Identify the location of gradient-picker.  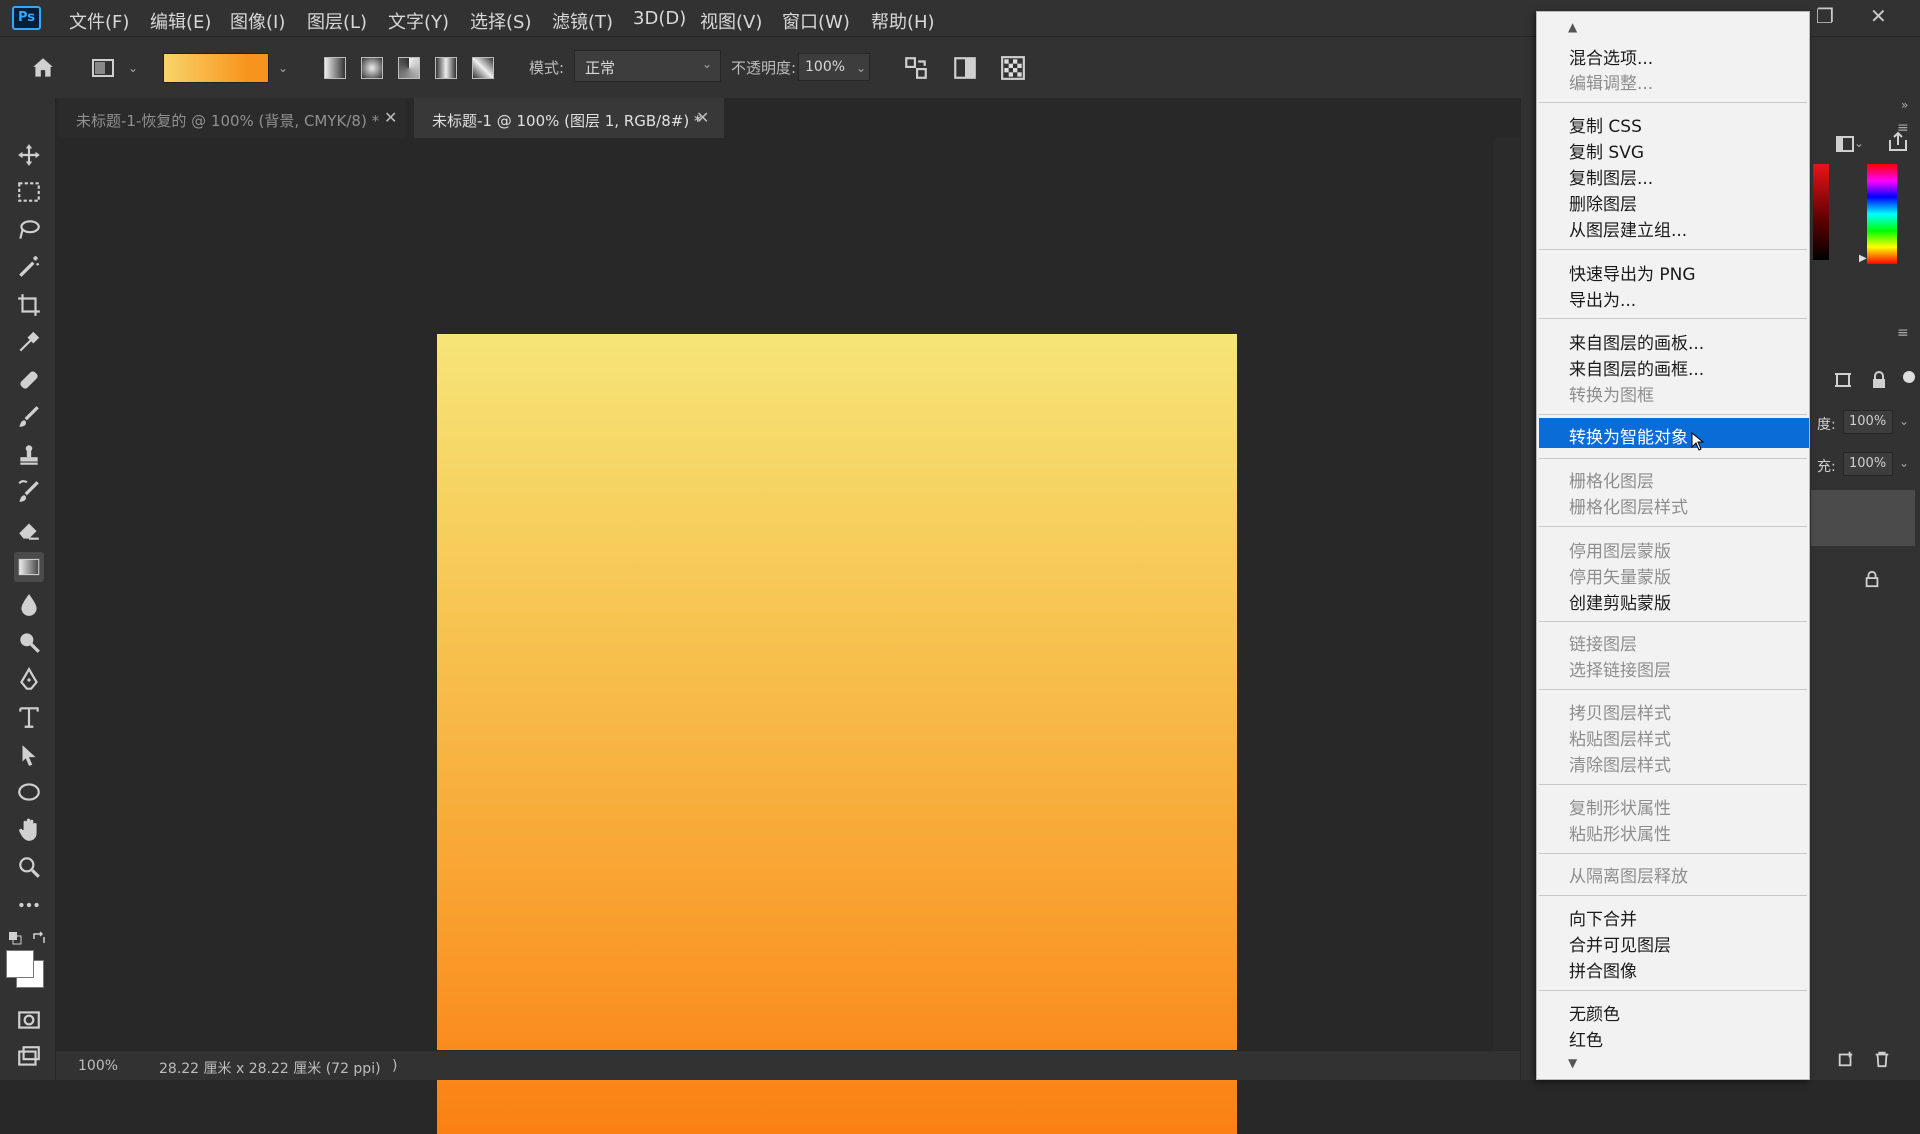
(216, 68).